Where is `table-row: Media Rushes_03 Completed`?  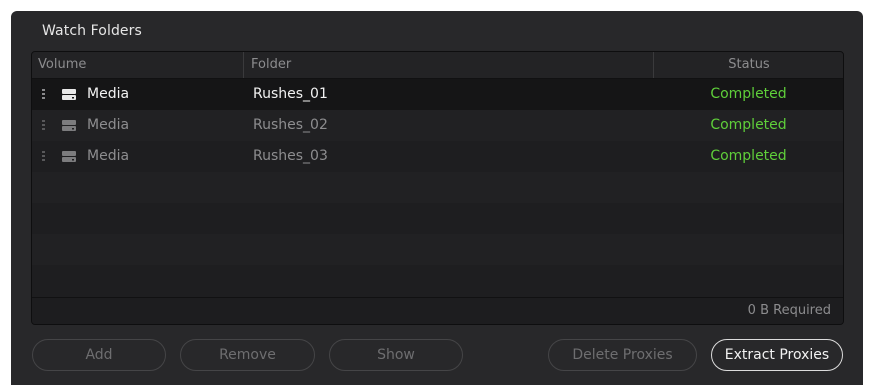
table-row: Media Rushes_03 Completed is located at coordinates (437, 156).